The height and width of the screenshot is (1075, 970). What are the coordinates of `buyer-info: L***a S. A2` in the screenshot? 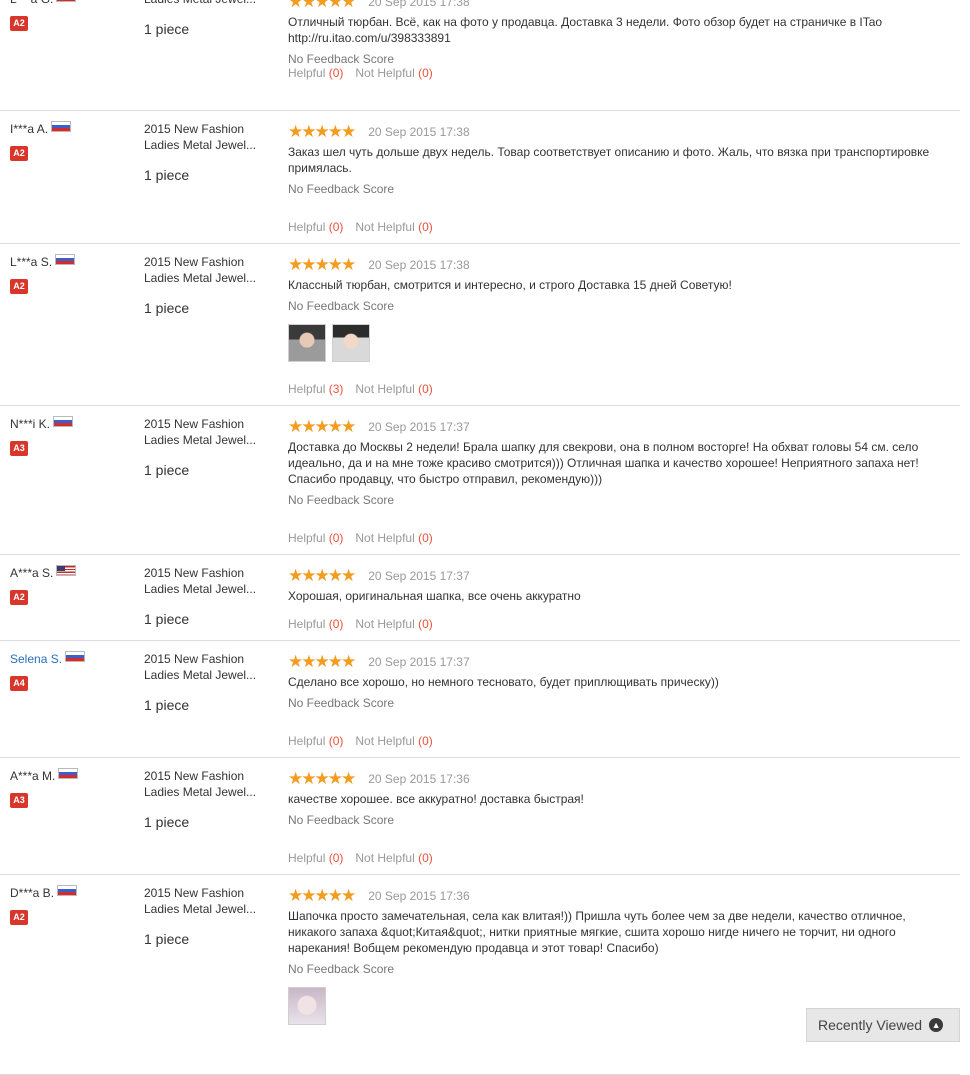 It's located at (72, 273).